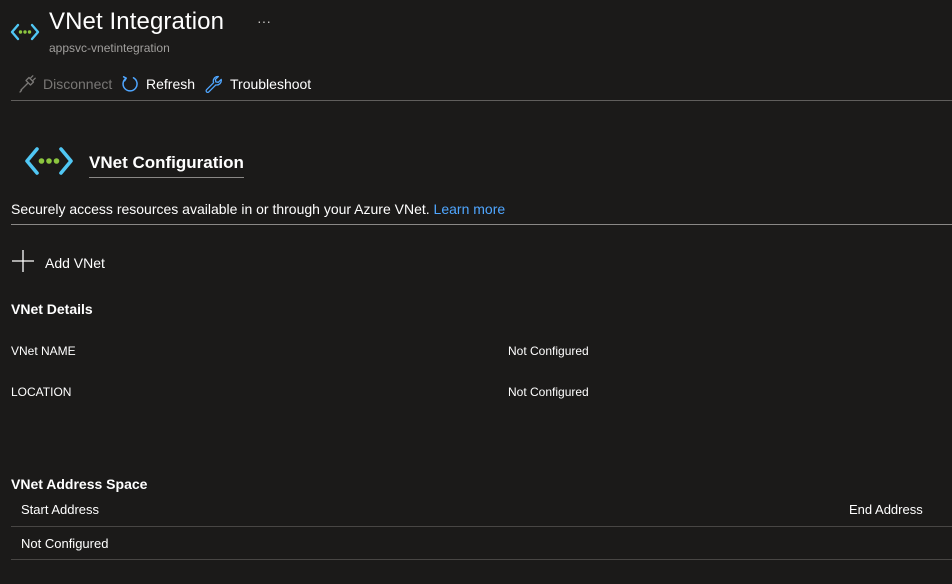 The height and width of the screenshot is (584, 952). I want to click on plus-icon, so click(23, 261).